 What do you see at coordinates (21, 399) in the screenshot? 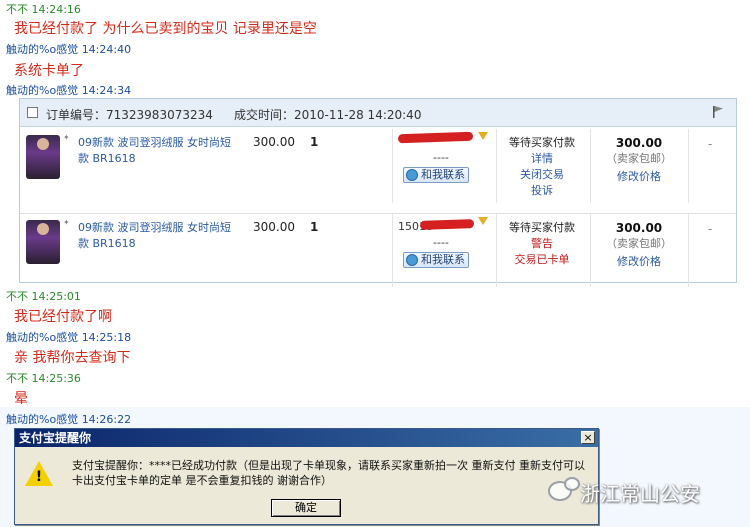
I see `chat-message-6: 晕` at bounding box center [21, 399].